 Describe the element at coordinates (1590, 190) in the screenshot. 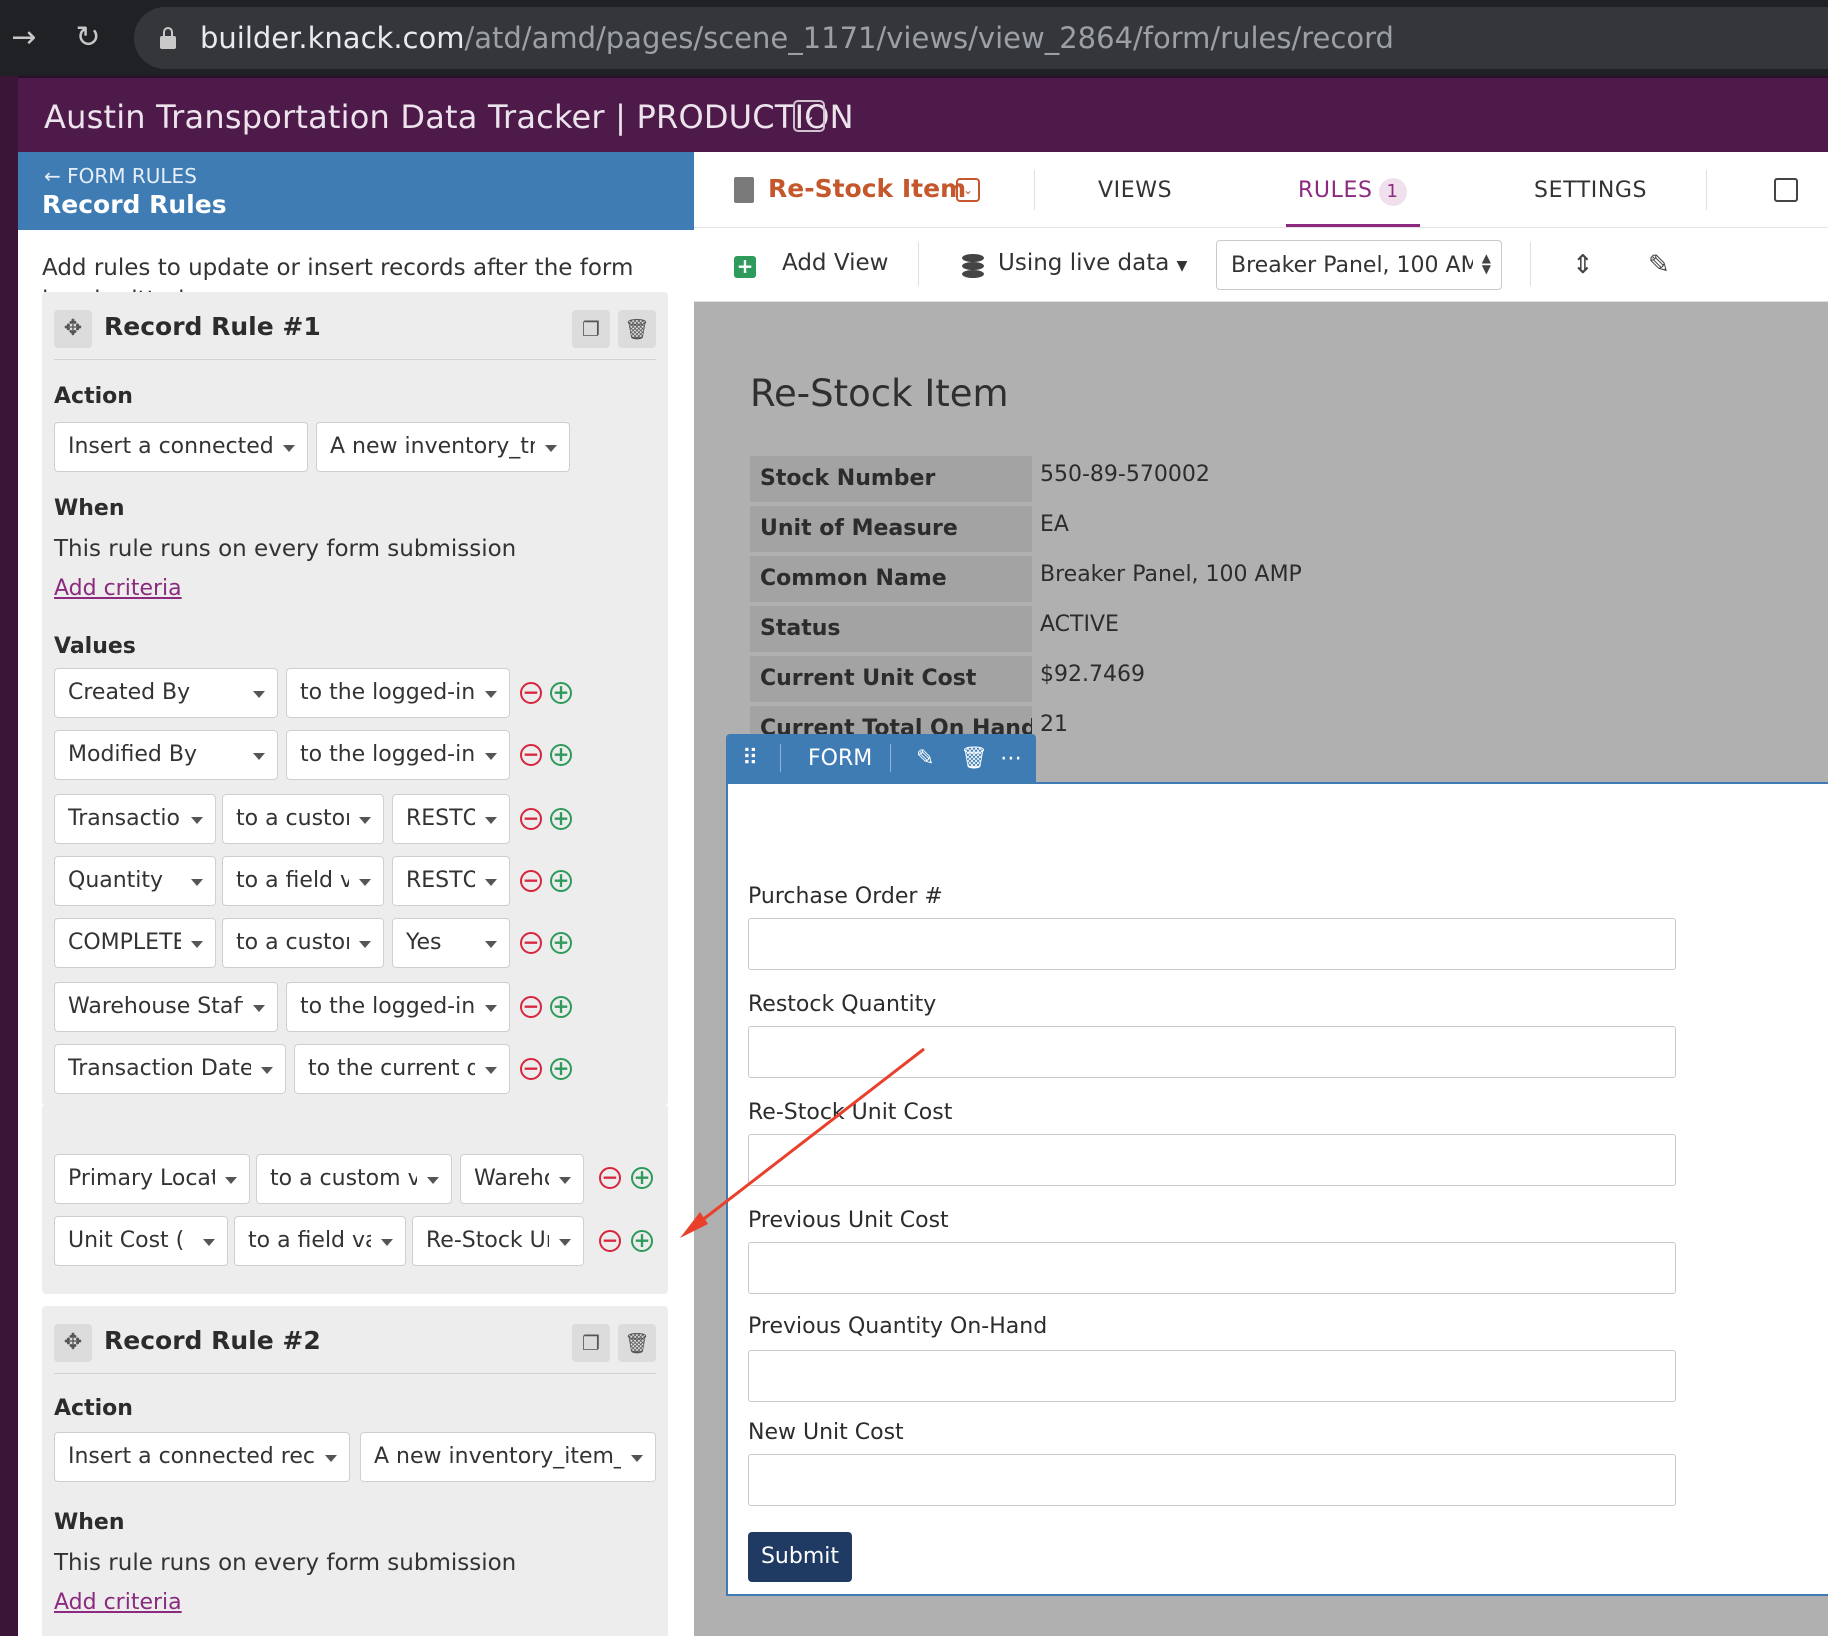

I see `tab-settings: SETTINGS` at that location.